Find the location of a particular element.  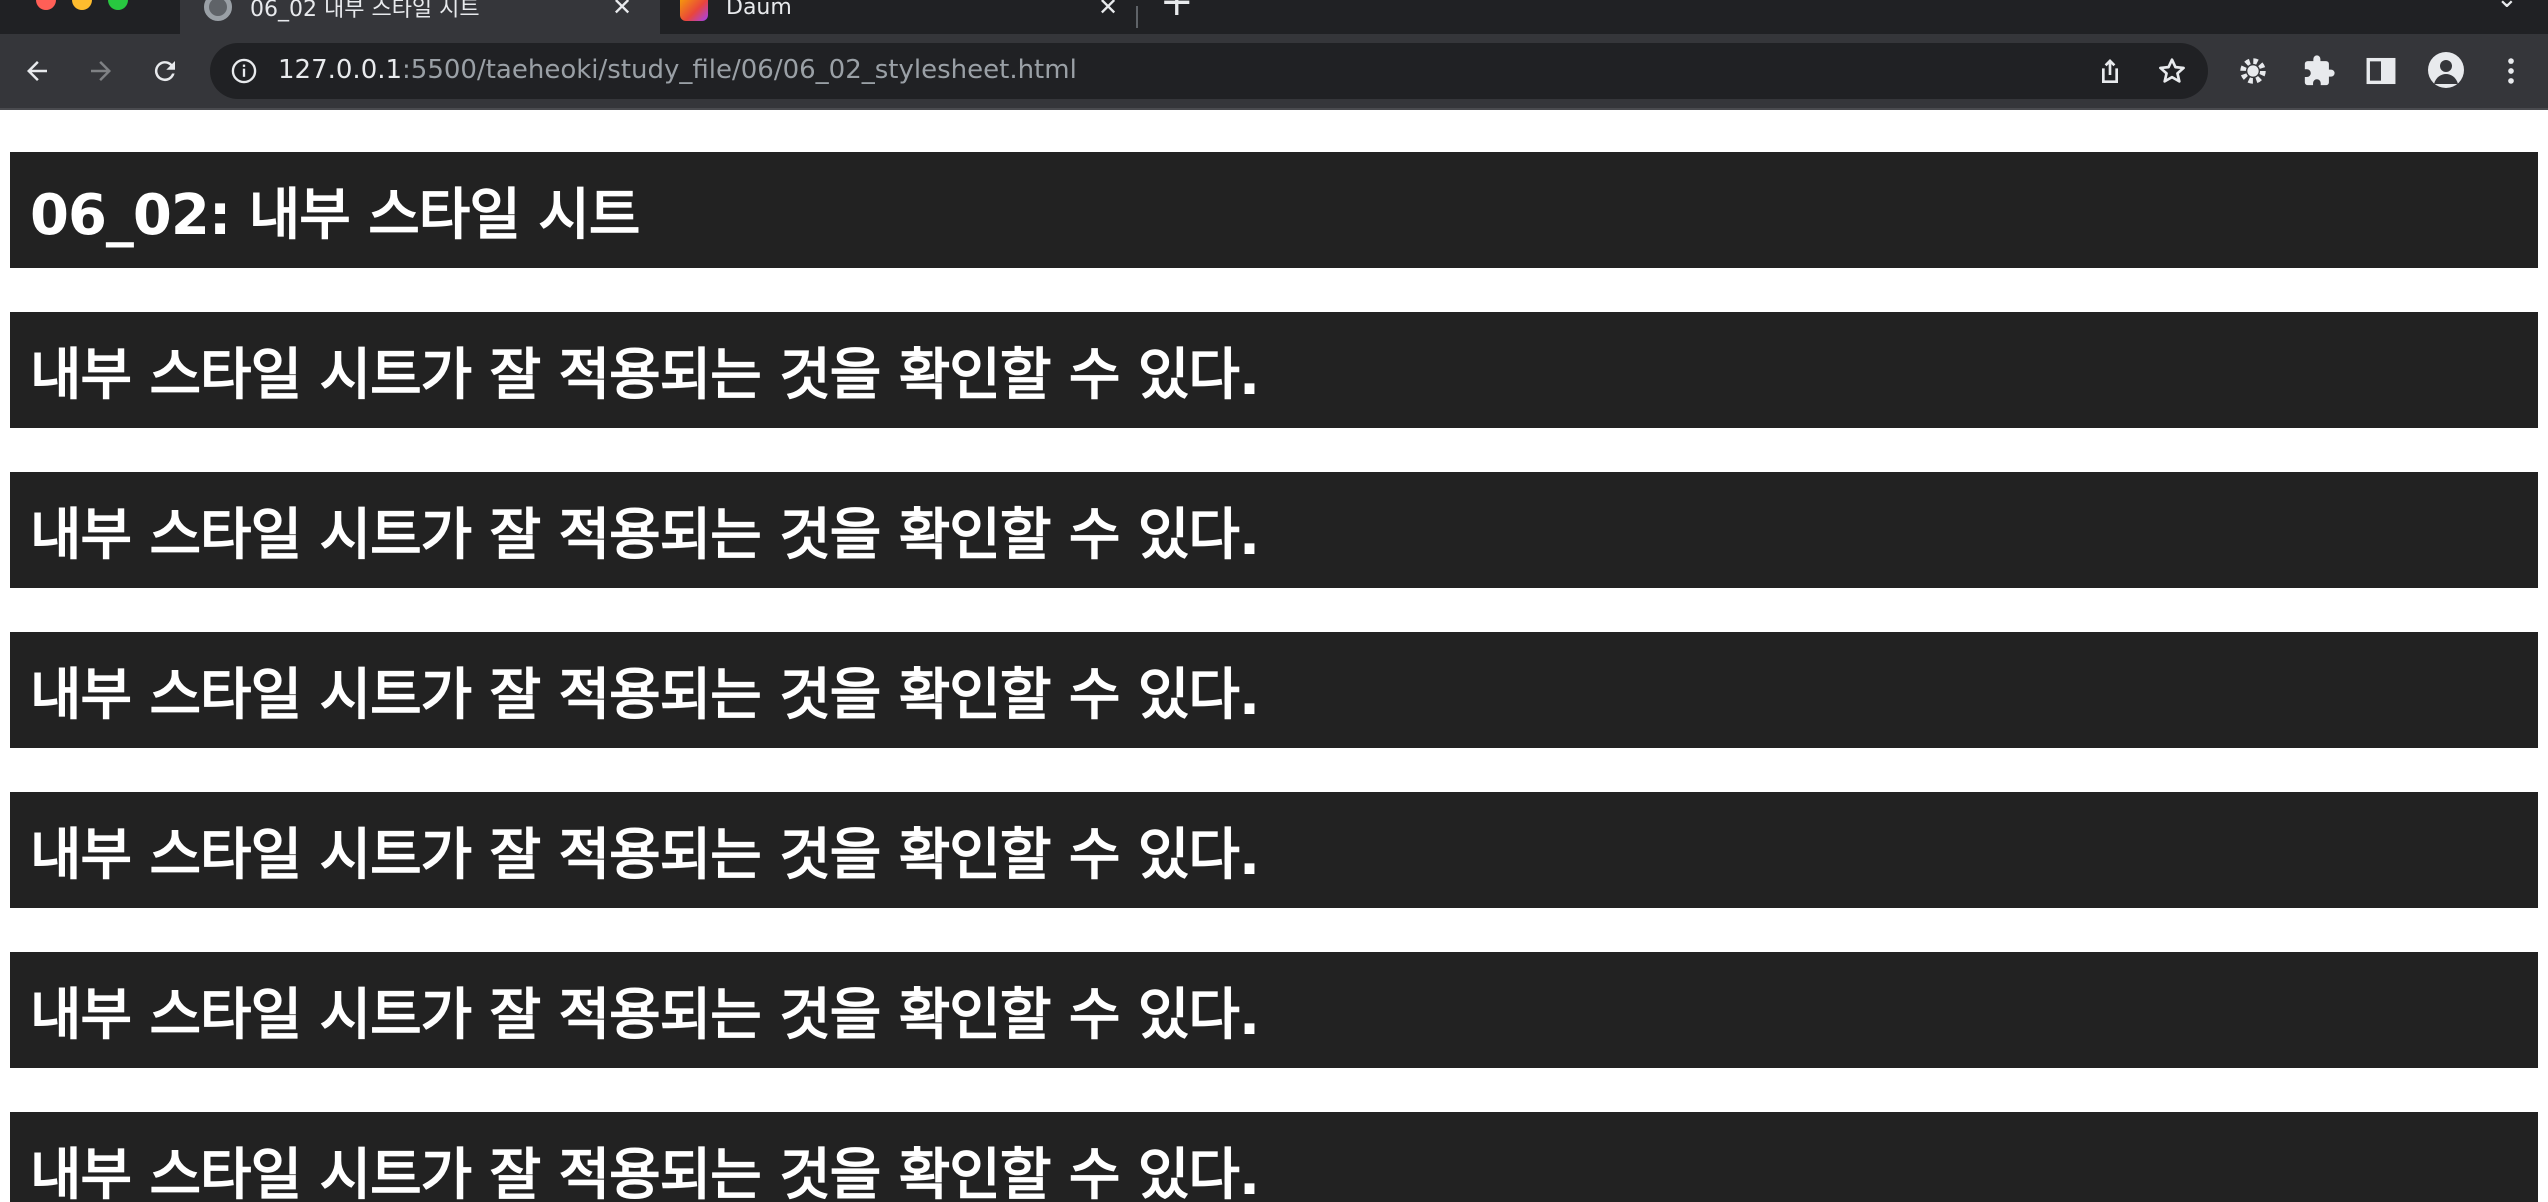

reload-icon is located at coordinates (165, 71).